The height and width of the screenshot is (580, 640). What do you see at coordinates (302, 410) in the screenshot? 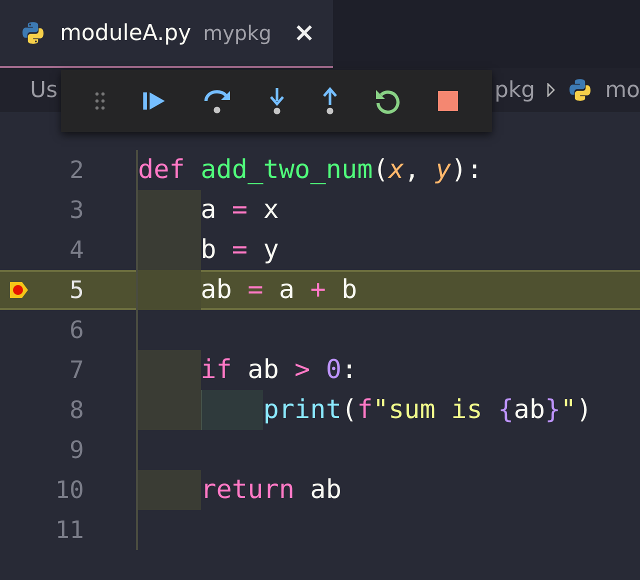
I see `code-token: print` at bounding box center [302, 410].